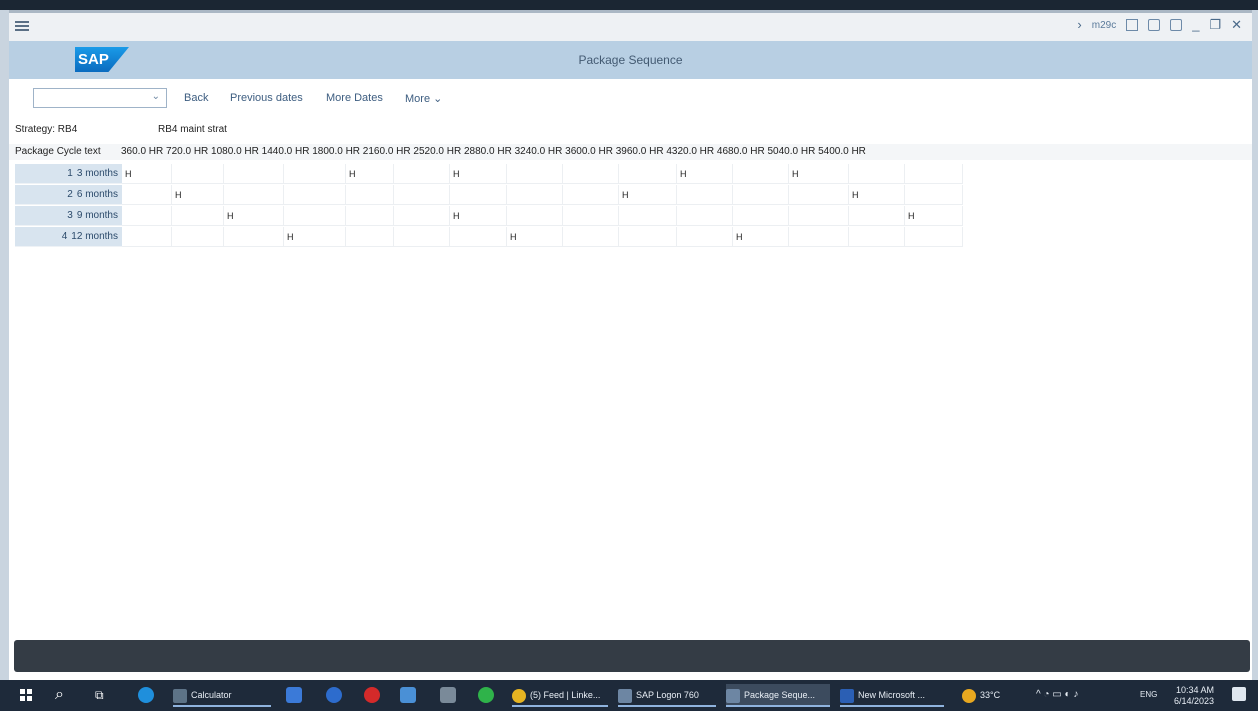 The height and width of the screenshot is (711, 1258). I want to click on whatsapp-icon, so click(486, 695).